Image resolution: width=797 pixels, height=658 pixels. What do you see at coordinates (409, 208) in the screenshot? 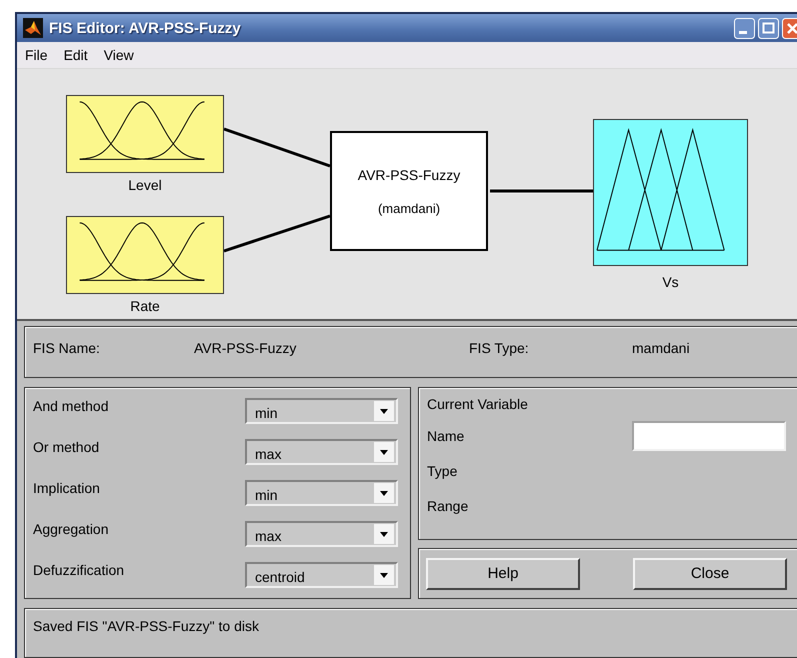
I see `system-type: (mamdani)` at bounding box center [409, 208].